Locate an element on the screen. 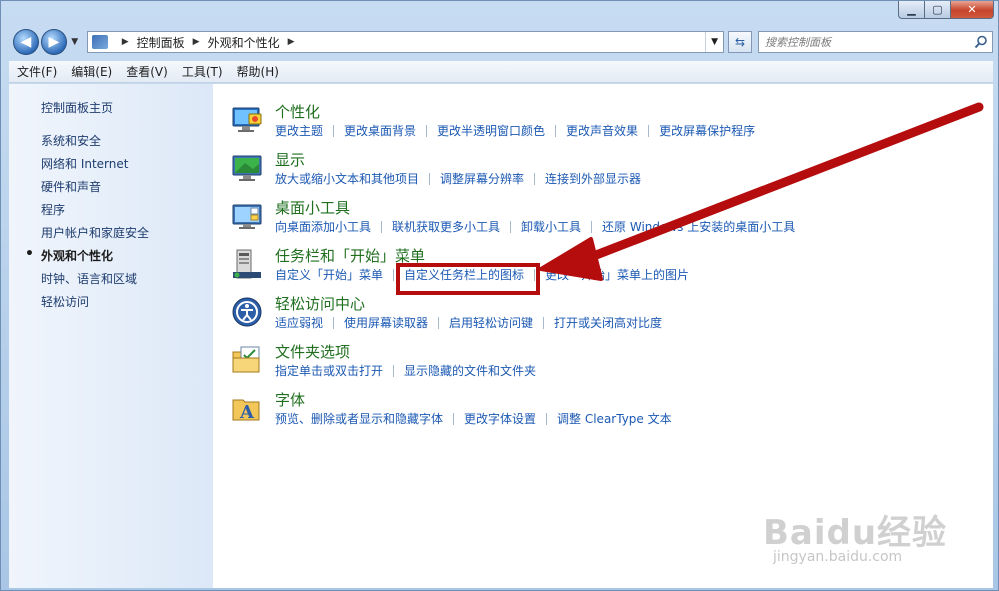  link-single-double-click: 指定单击或双击打开 is located at coordinates (329, 371).